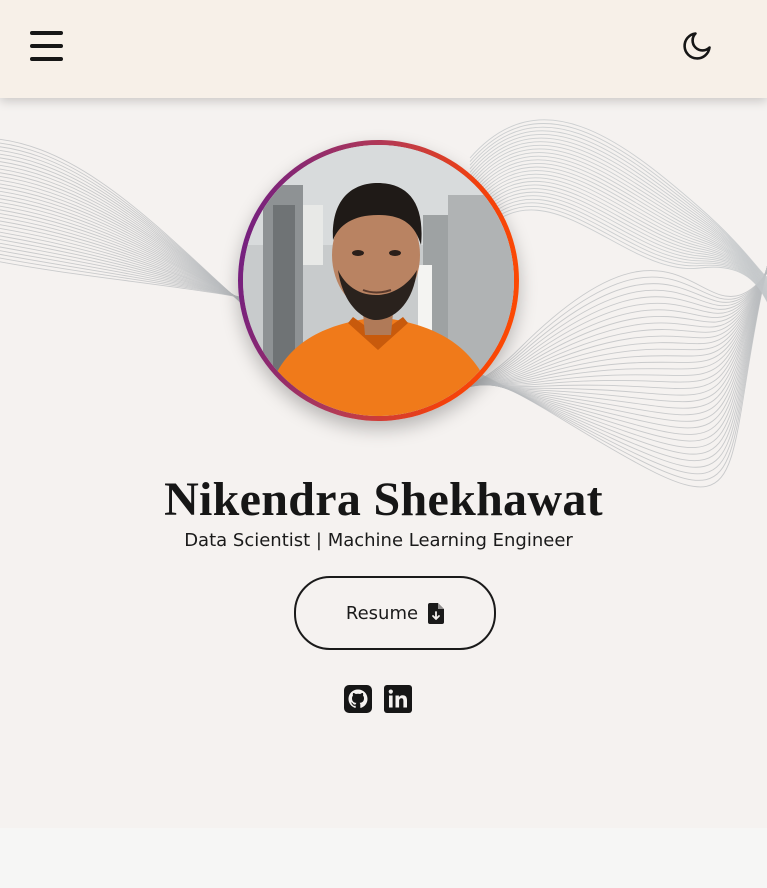 This screenshot has height=888, width=767. Describe the element at coordinates (383, 858) in the screenshot. I see `next-section-strip` at that location.